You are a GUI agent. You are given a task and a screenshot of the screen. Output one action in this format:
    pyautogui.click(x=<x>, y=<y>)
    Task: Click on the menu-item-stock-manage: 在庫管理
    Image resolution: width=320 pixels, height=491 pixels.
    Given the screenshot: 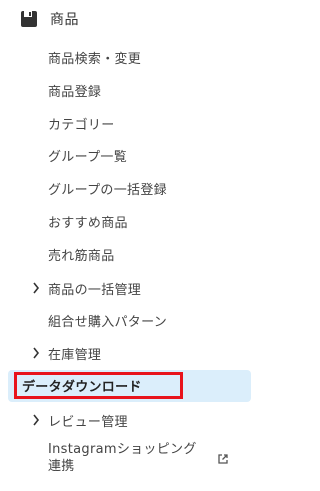 What is the action you would take?
    pyautogui.click(x=74, y=353)
    